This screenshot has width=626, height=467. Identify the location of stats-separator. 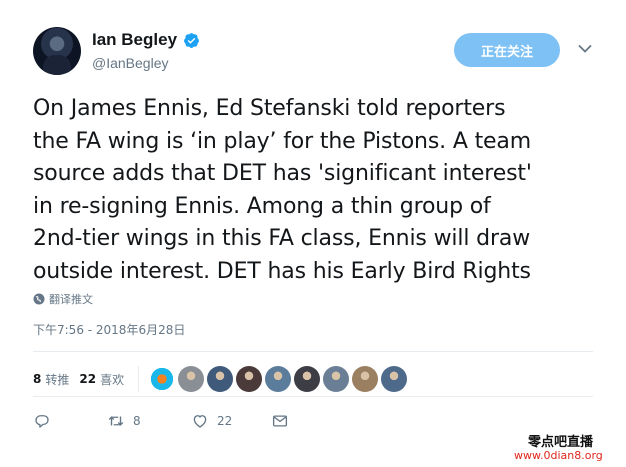
(139, 379).